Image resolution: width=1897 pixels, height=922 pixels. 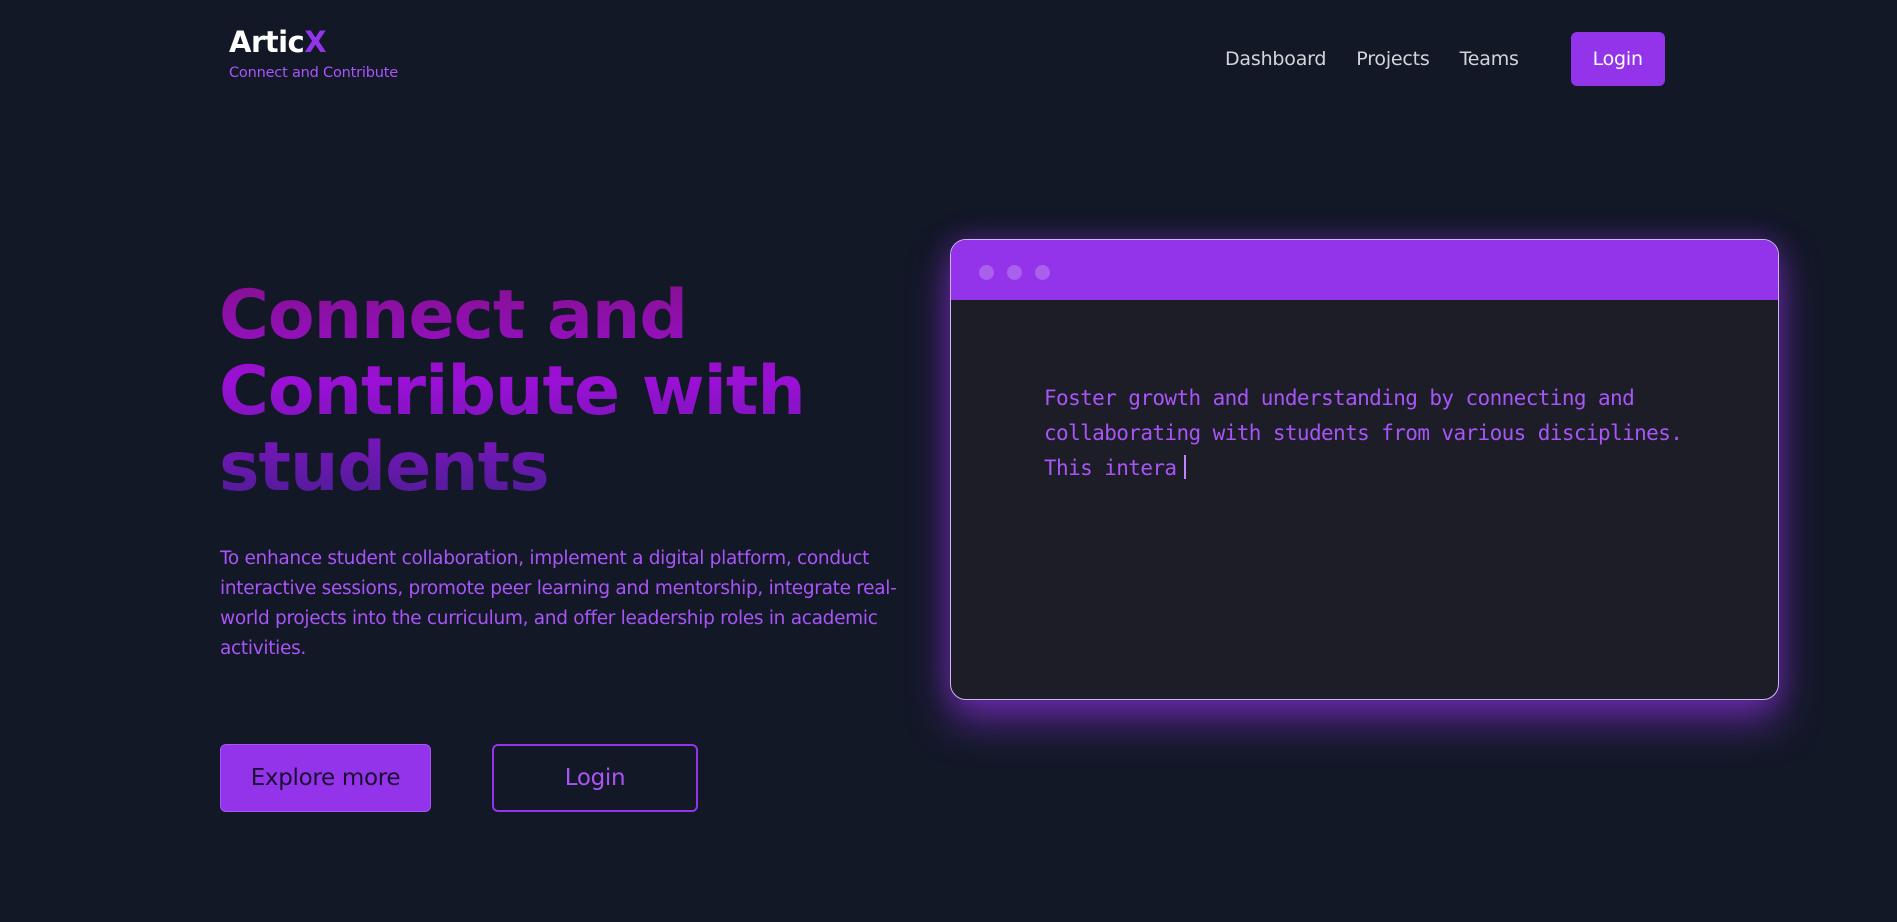 What do you see at coordinates (313, 73) in the screenshot?
I see `brand-tagline: Connect and Contribute` at bounding box center [313, 73].